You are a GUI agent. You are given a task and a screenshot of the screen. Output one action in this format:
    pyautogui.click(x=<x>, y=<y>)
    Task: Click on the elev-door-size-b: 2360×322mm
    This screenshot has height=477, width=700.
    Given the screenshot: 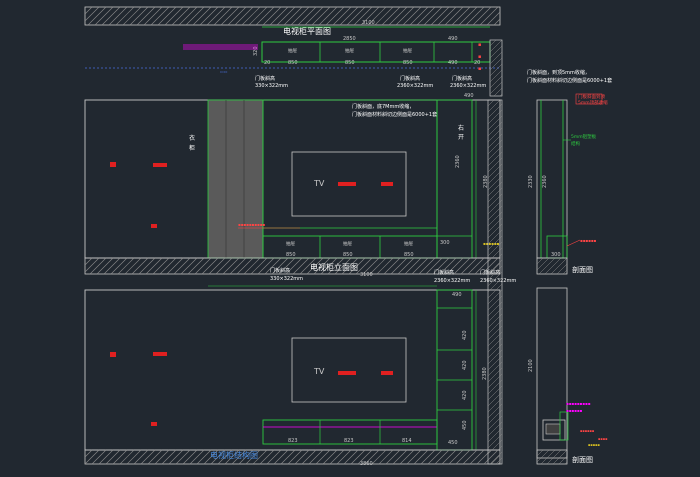 What is the action you would take?
    pyautogui.click(x=452, y=281)
    